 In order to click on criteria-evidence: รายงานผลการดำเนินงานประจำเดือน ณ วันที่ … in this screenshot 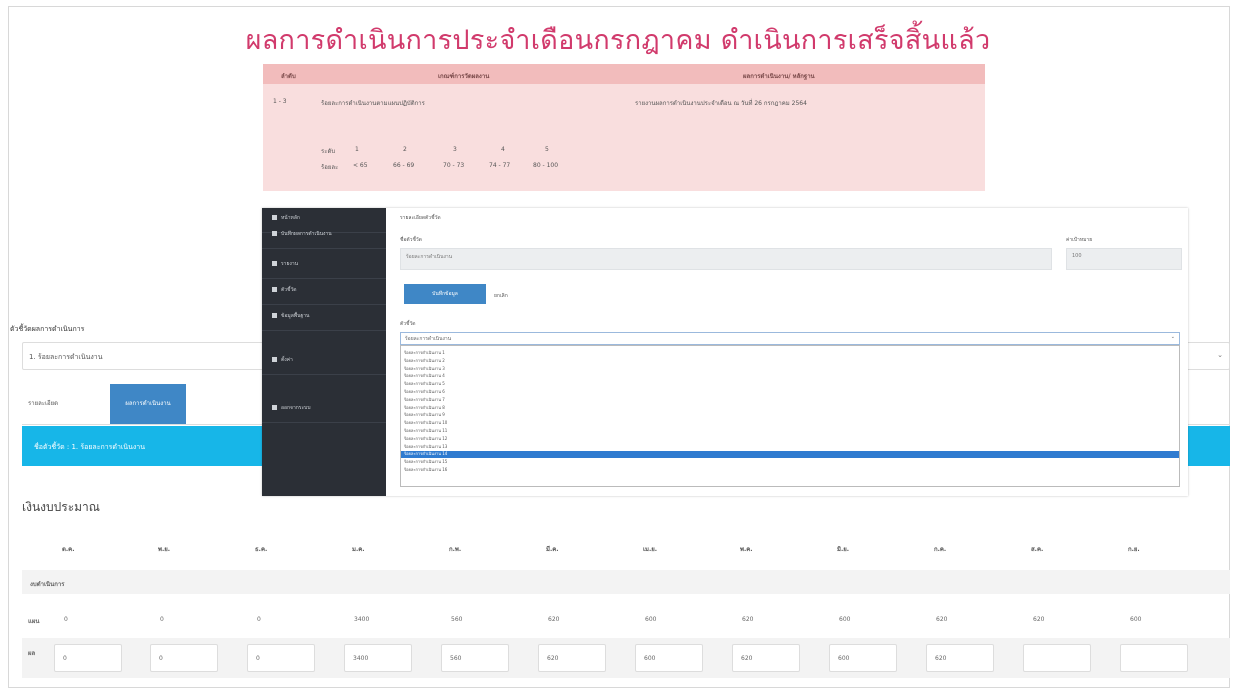, I will do `click(721, 103)`.